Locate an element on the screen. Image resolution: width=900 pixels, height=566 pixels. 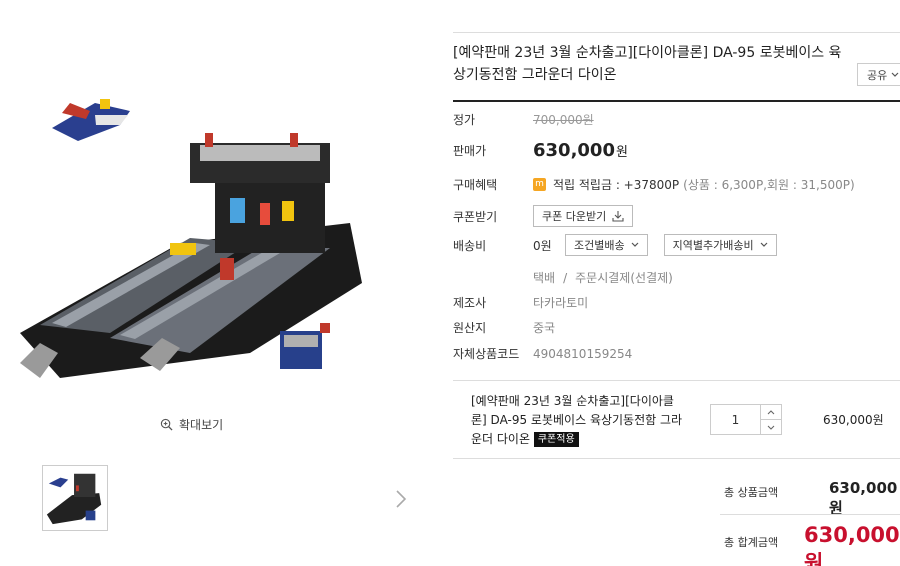
list-price-value: 700,000원 is located at coordinates (563, 120).